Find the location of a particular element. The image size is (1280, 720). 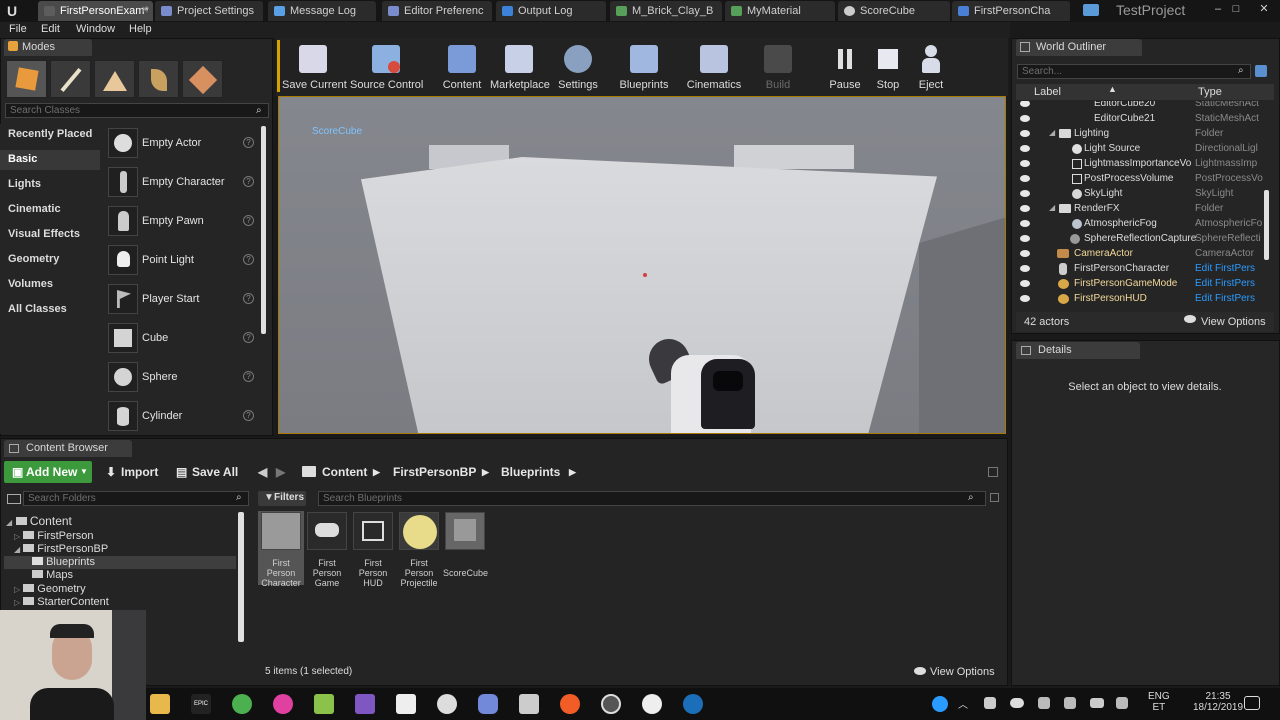

column-type: Type is located at coordinates (1210, 92).